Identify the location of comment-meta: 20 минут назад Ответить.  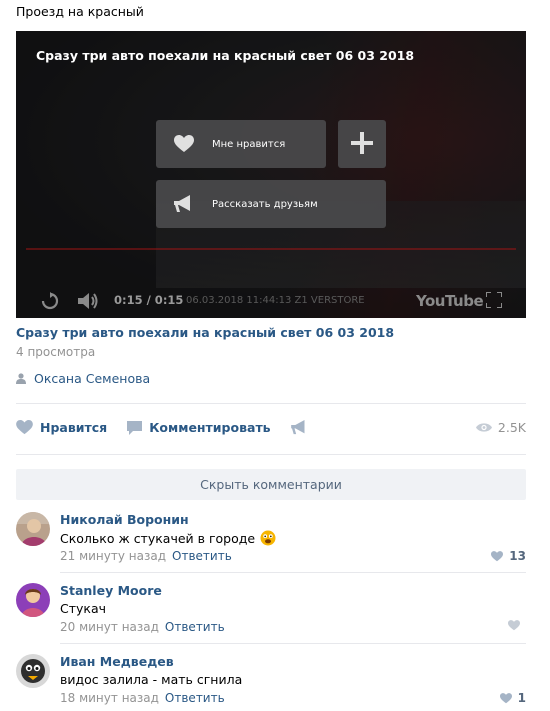
(142, 627).